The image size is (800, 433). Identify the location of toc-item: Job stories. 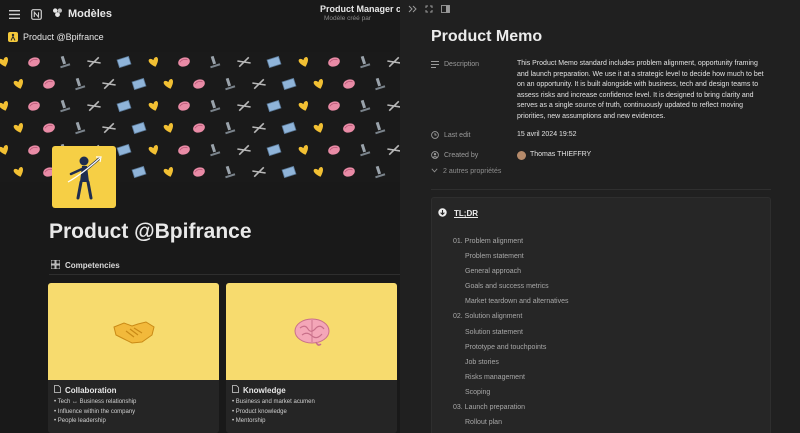
(511, 362).